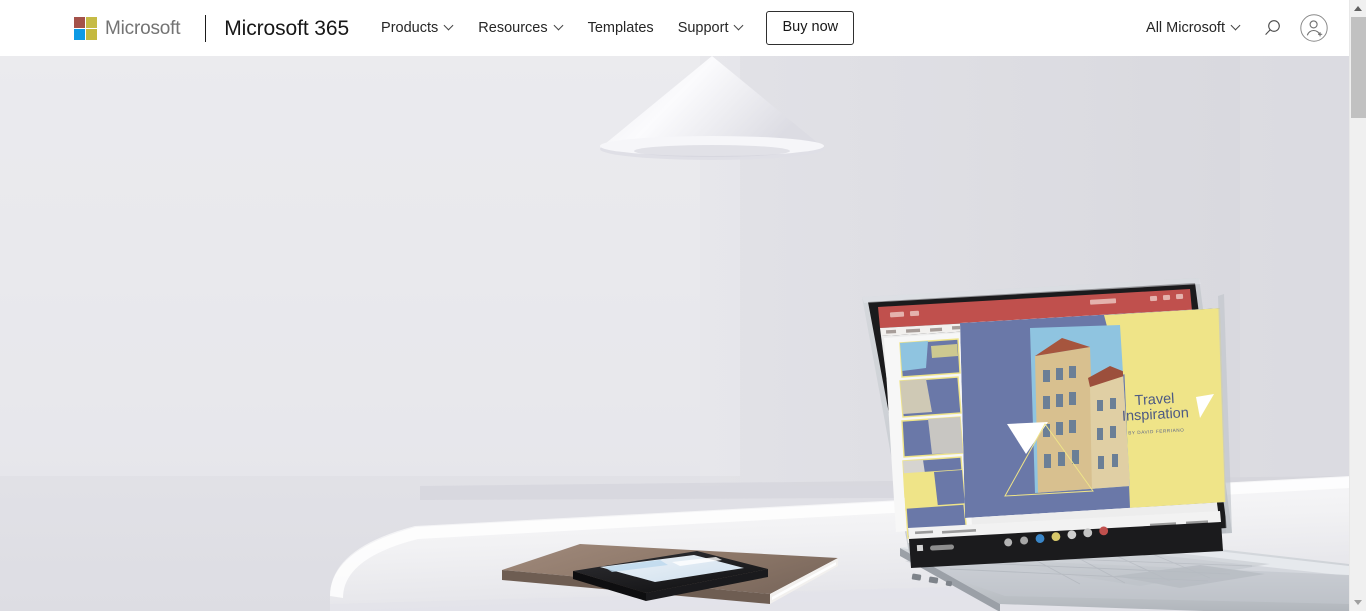  Describe the element at coordinates (286, 28) in the screenshot. I see `brand-title-microsoft-365: Microsoft 365` at that location.